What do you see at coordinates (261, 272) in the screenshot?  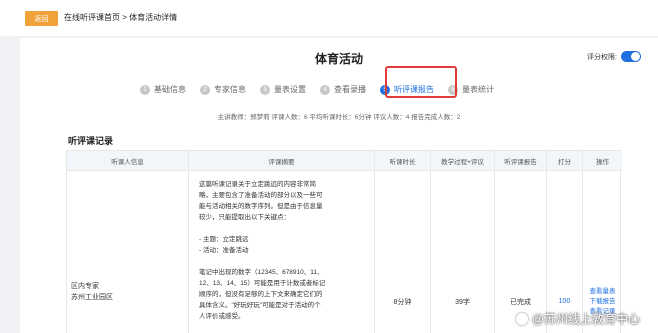 I see `summary-line: 笔记中出现的数字（12345、678910、11、` at bounding box center [261, 272].